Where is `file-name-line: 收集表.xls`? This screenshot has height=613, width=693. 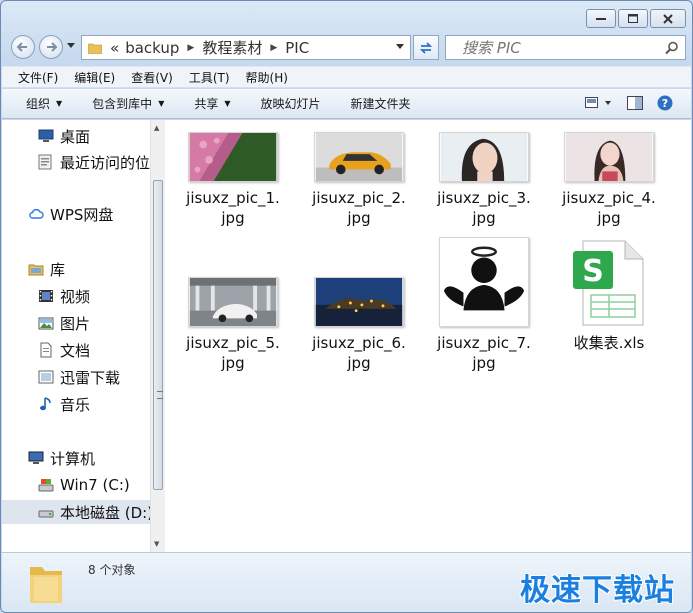 file-name-line: 收集表.xls is located at coordinates (609, 343).